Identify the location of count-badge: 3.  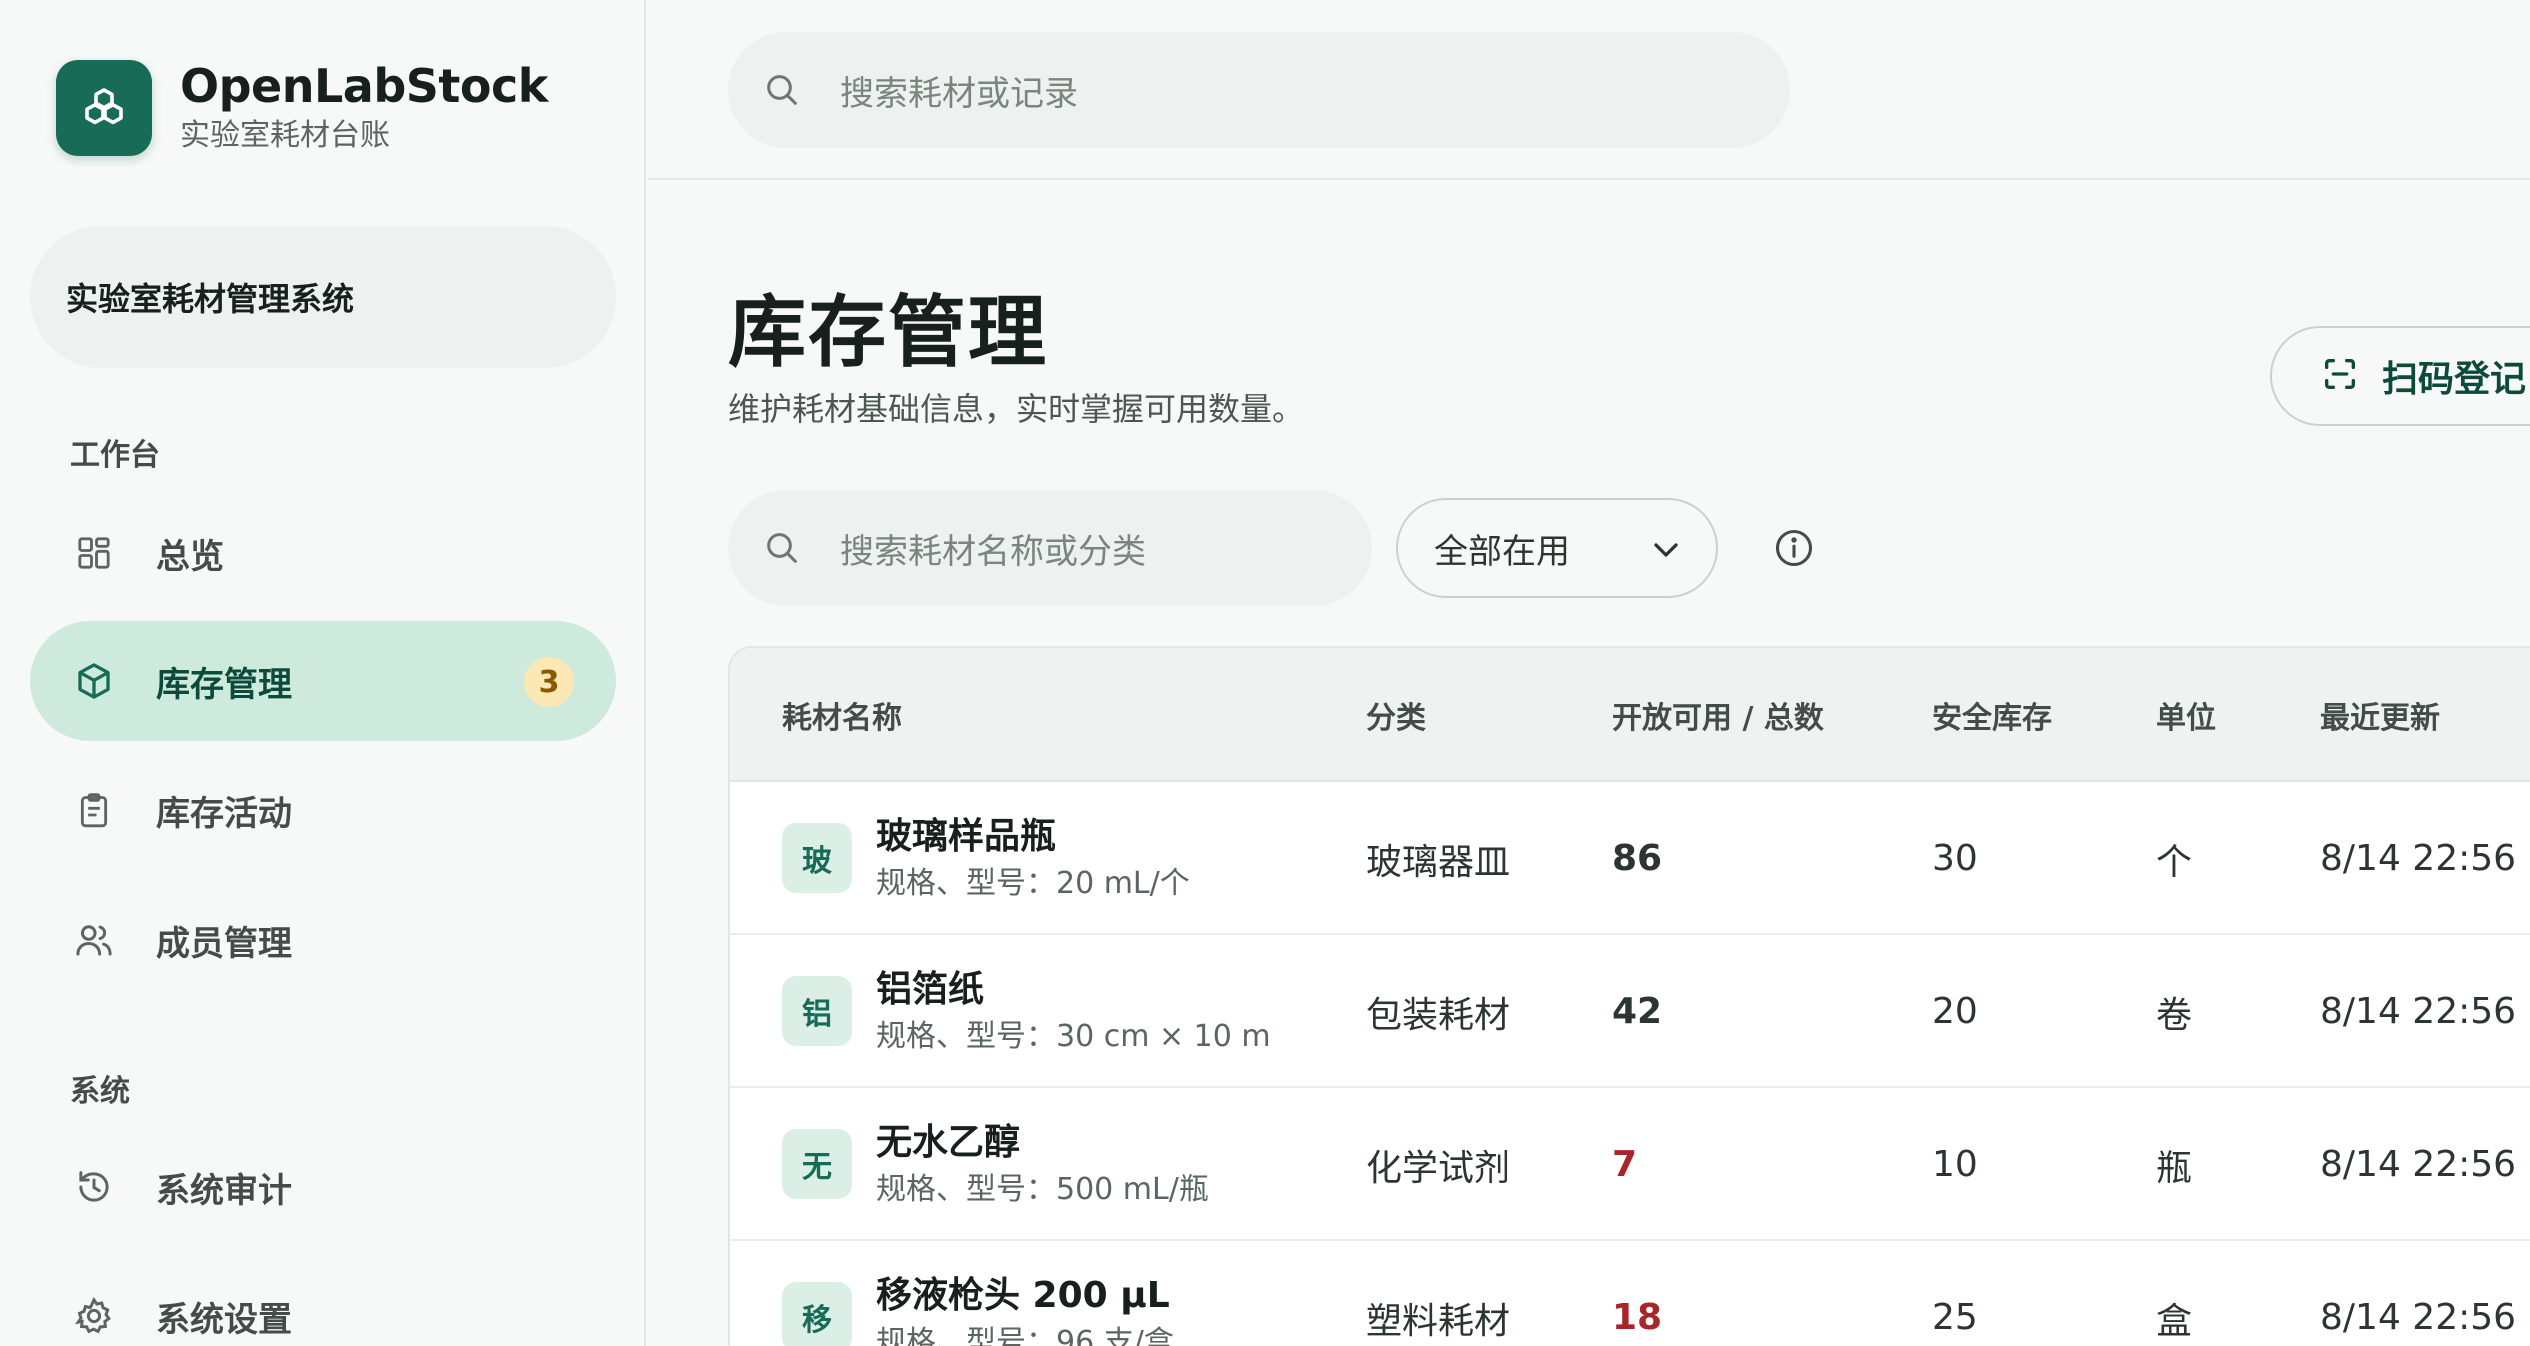
(549, 682).